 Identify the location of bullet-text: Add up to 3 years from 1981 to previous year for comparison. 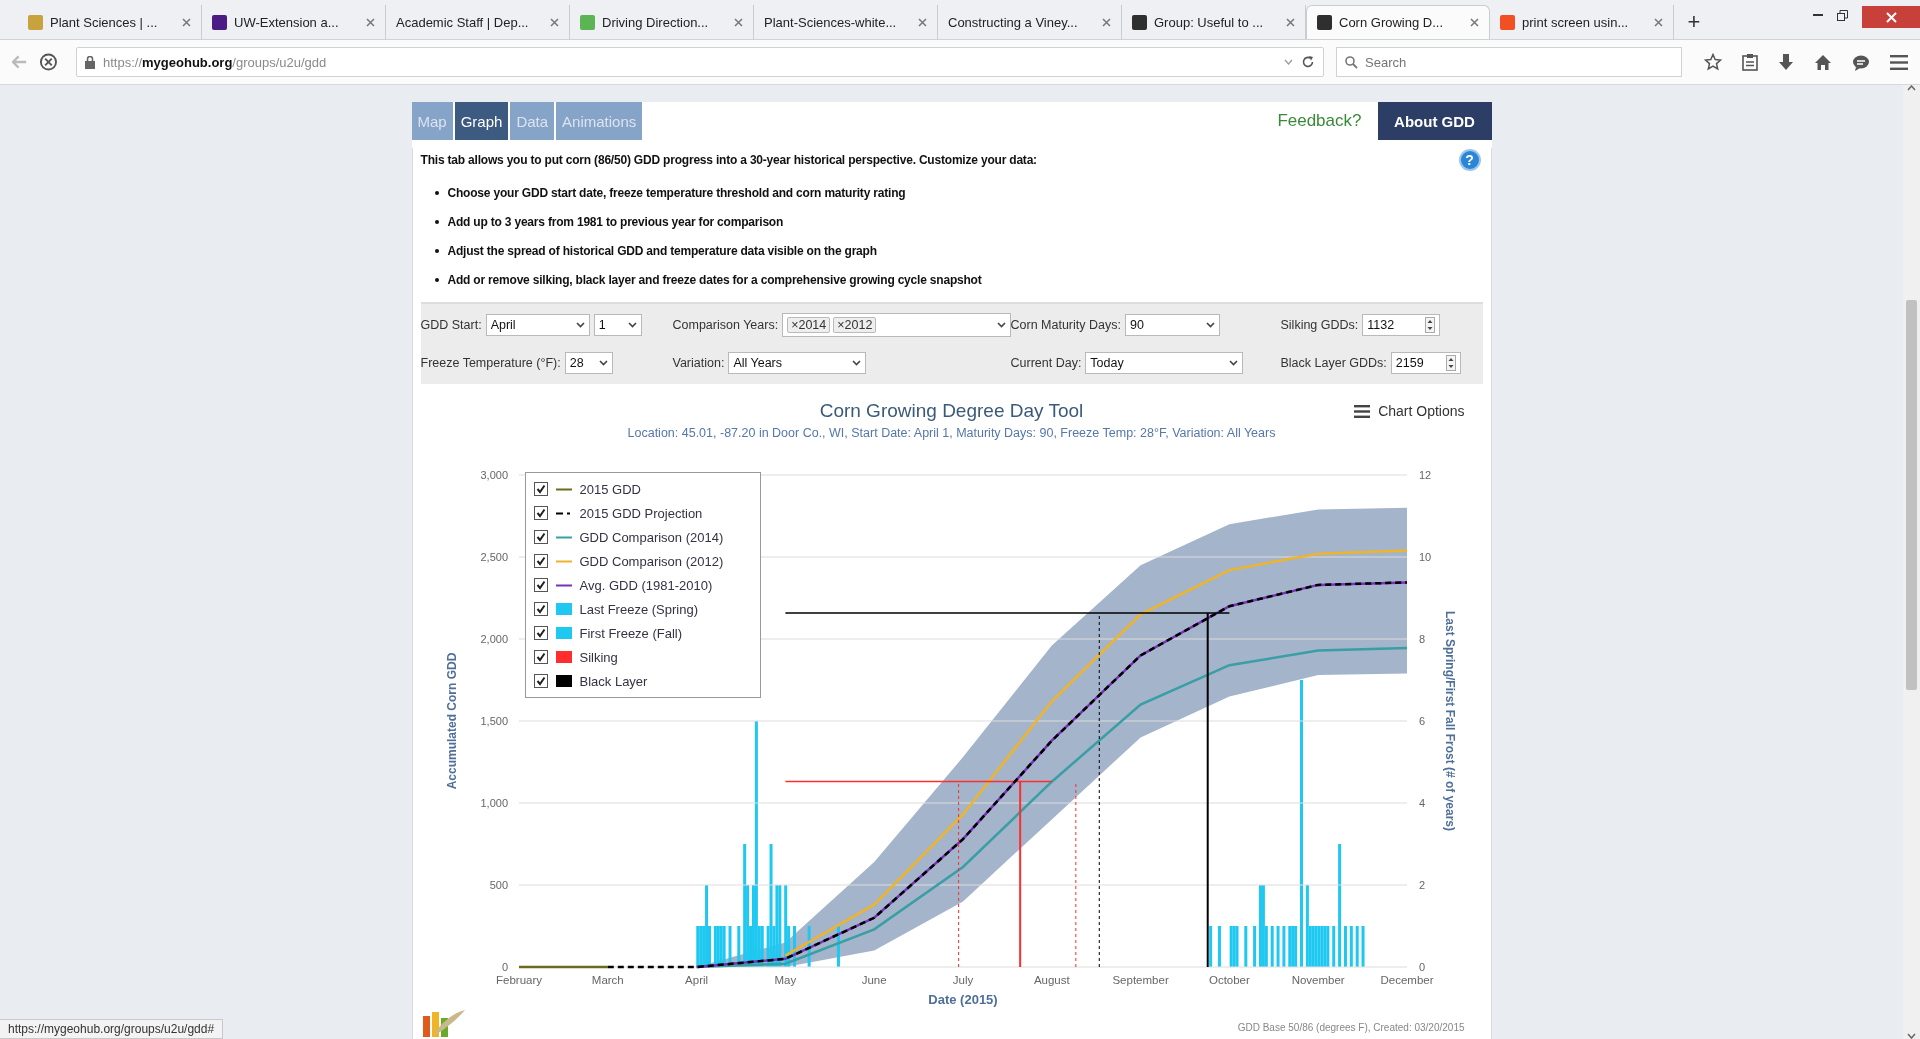
(615, 221).